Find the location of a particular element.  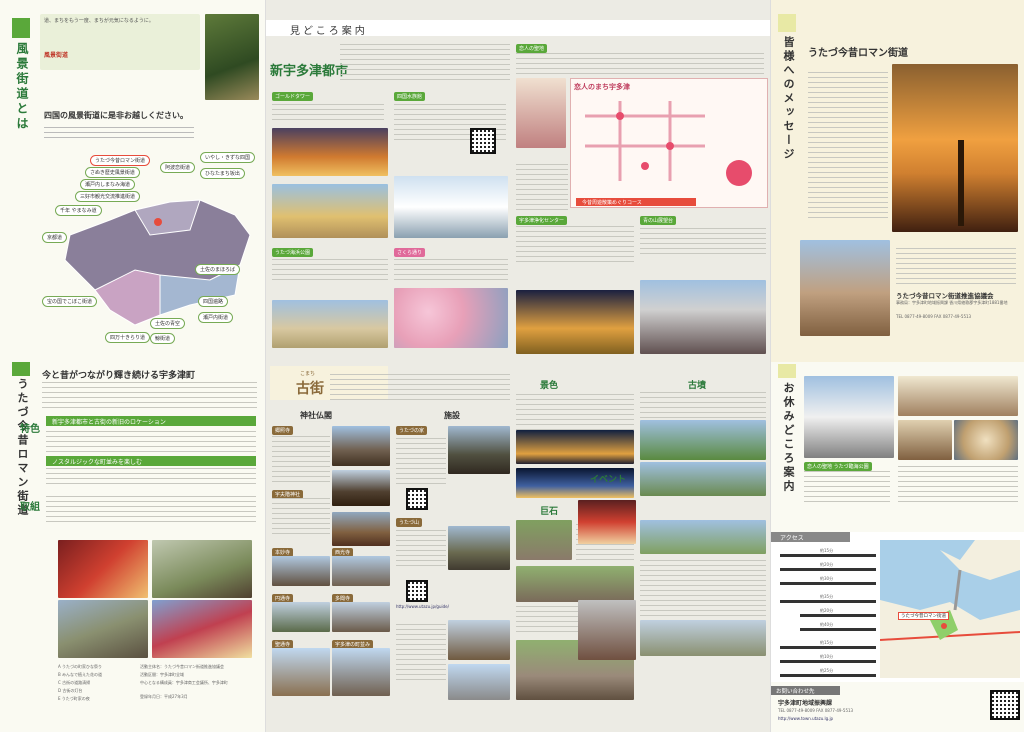

access-time-1: 約20分 is located at coordinates (827, 564).